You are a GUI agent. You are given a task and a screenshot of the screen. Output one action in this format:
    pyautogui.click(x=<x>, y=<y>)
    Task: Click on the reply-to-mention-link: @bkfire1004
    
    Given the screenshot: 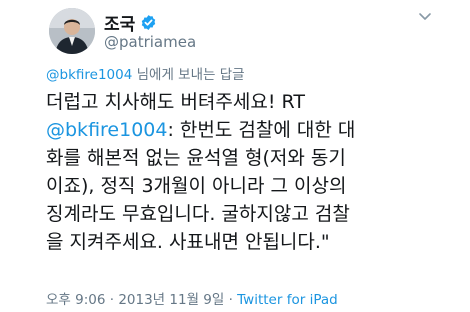 What is the action you would take?
    pyautogui.click(x=89, y=75)
    